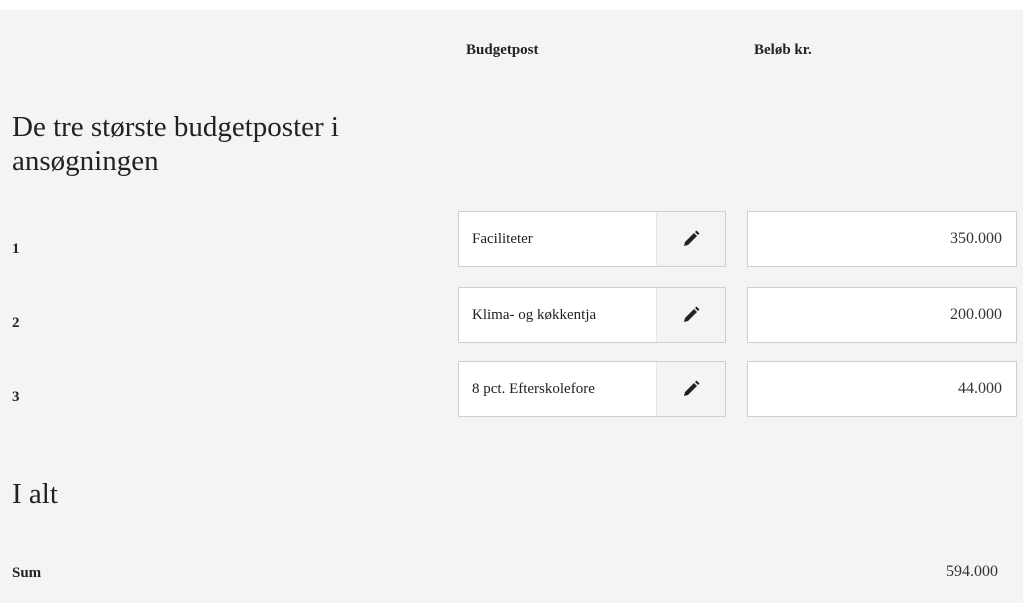 This screenshot has width=1023, height=603. I want to click on amount-field-1: 350.000, so click(882, 239).